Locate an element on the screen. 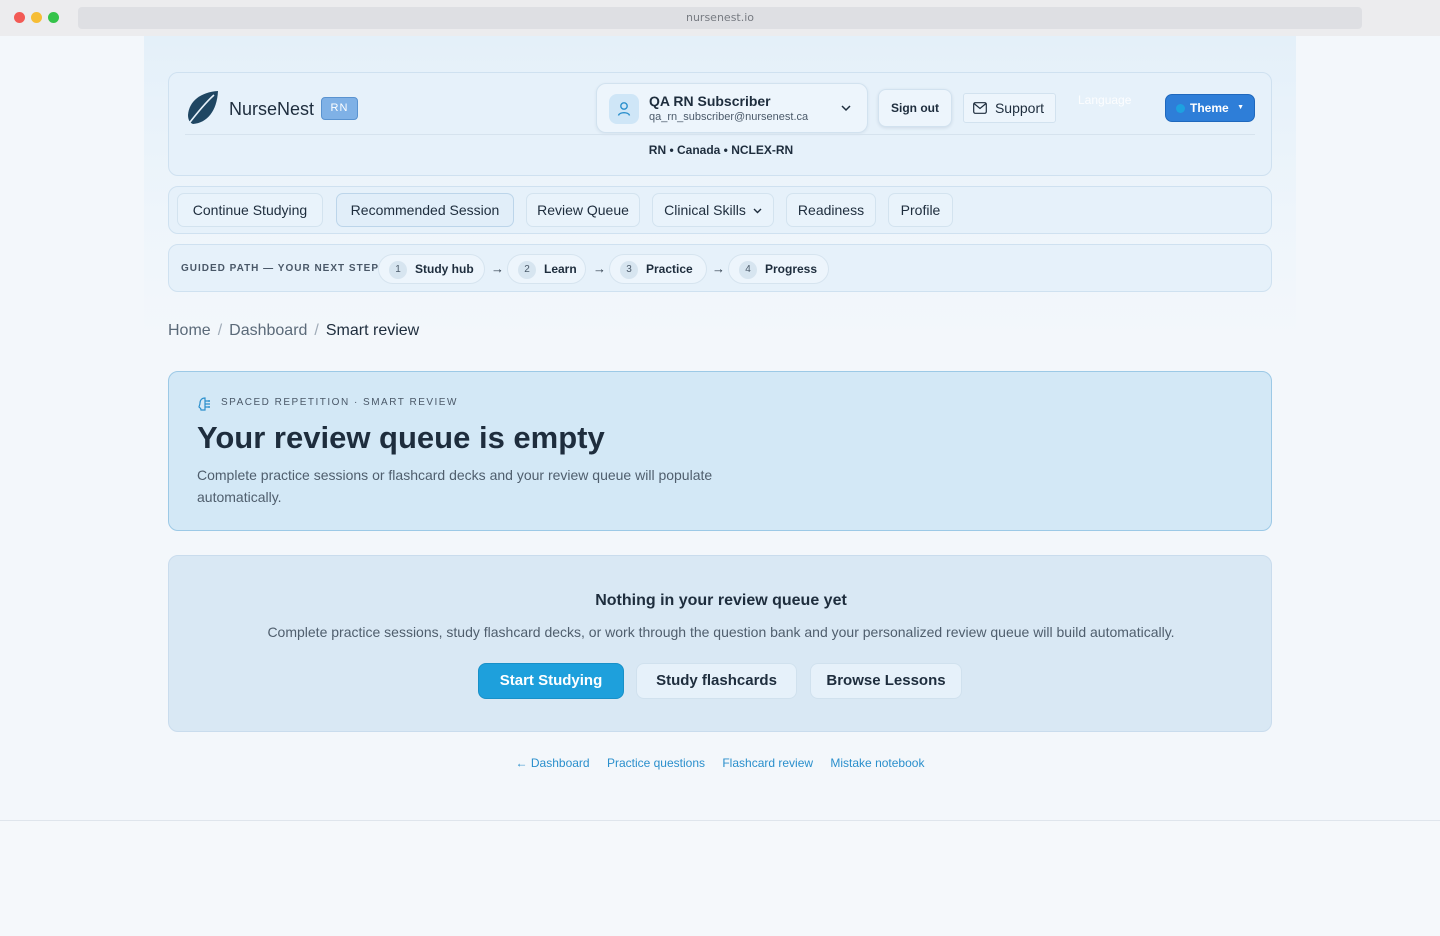  step-label: Learn is located at coordinates (560, 269).